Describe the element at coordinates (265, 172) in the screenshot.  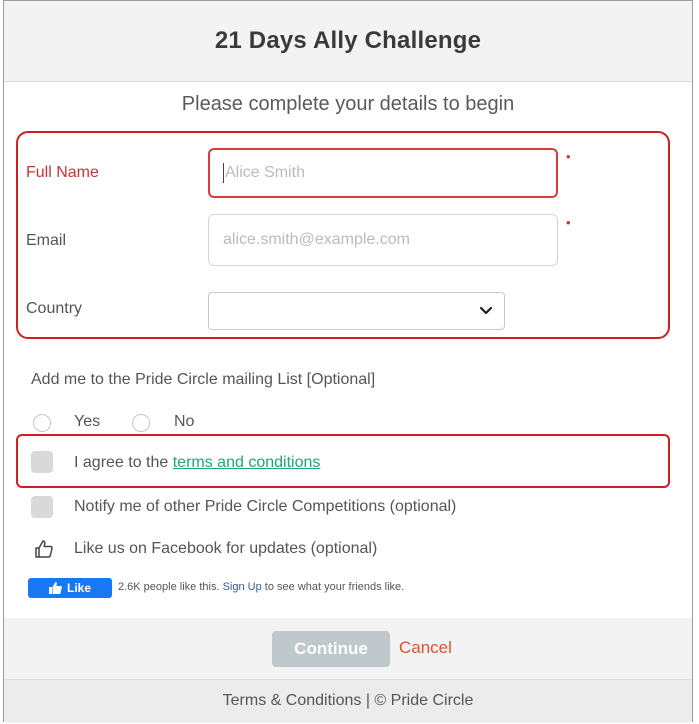
I see `full-name-placeholder: Alice Smith` at that location.